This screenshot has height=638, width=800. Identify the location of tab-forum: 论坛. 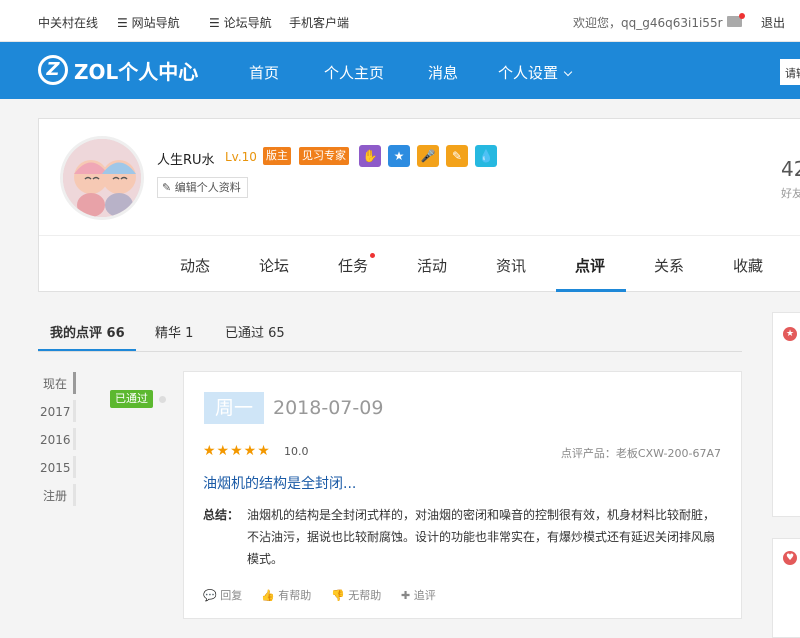
(274, 265).